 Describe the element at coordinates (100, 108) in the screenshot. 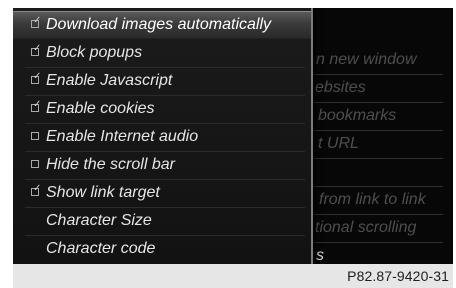

I see `menu-item-label: Enable cookies` at that location.